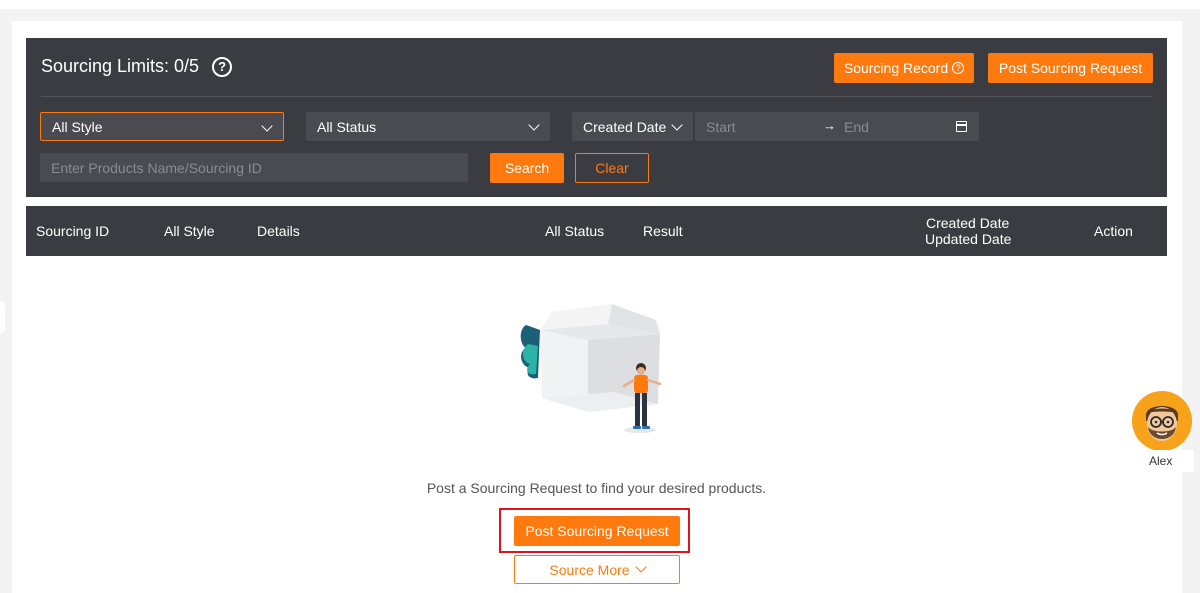 The image size is (1200, 593). I want to click on column-created-date: Created Date, so click(968, 223).